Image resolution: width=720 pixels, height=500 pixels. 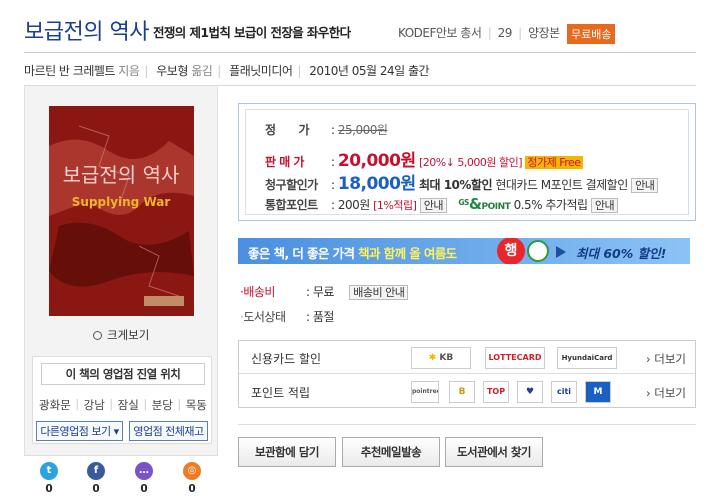 What do you see at coordinates (425, 392) in the screenshot?
I see `pointree-logo: pointree` at bounding box center [425, 392].